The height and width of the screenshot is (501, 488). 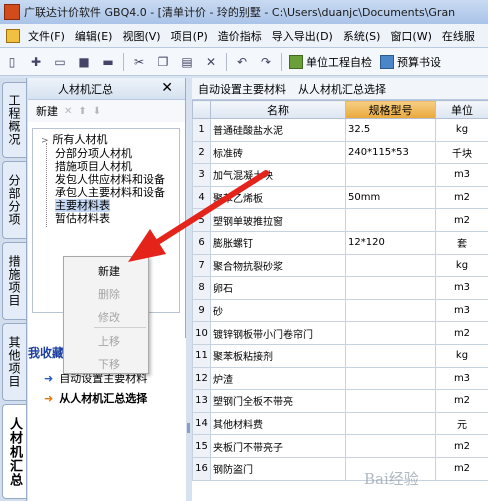 I want to click on tree-item-main-materials: 主要材料表, so click(x=82, y=205).